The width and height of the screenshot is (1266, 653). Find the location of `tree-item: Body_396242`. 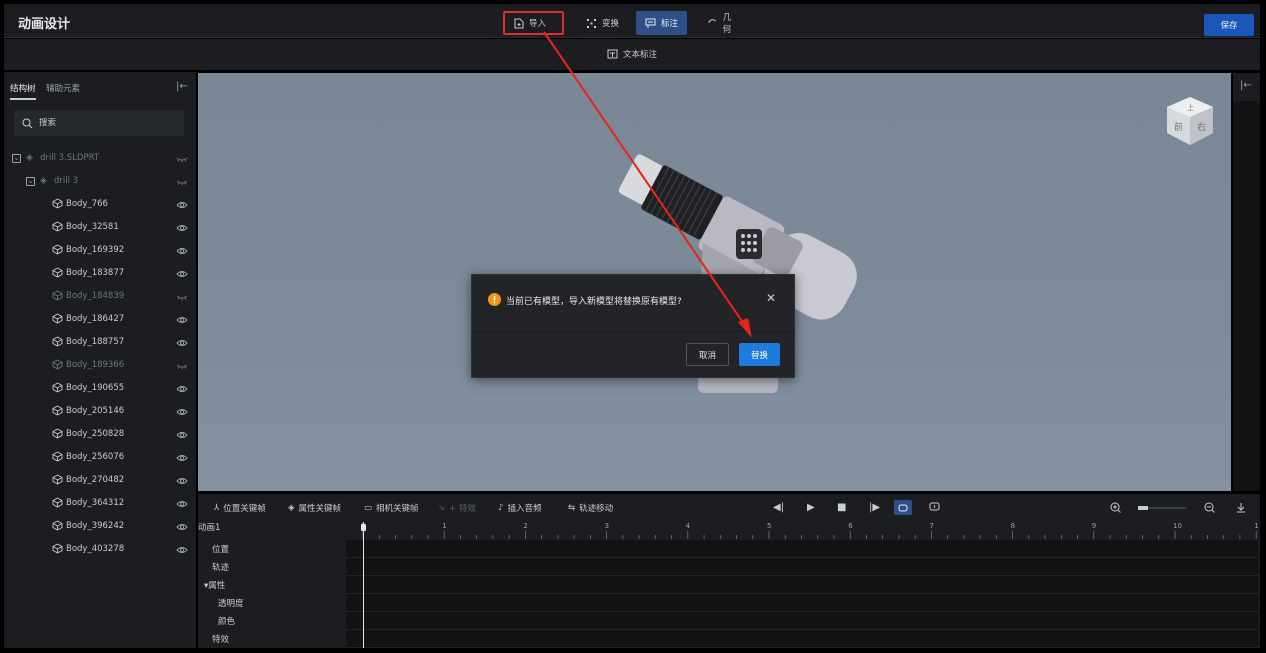

tree-item: Body_396242 is located at coordinates (100, 527).